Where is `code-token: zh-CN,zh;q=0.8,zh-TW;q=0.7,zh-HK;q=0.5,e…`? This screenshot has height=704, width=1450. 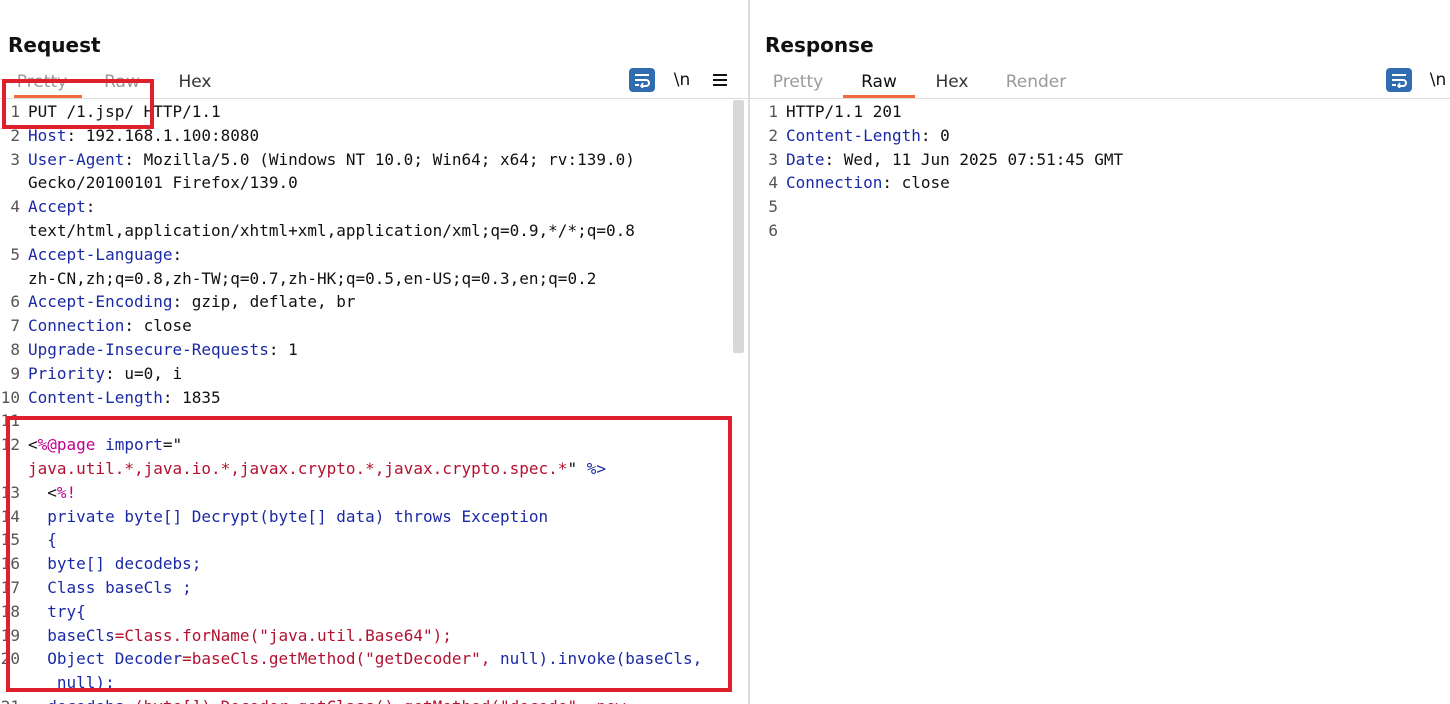 code-token: zh-CN,zh;q=0.8,zh-TW;q=0.7,zh-HK;q=0.5,e… is located at coordinates (312, 278).